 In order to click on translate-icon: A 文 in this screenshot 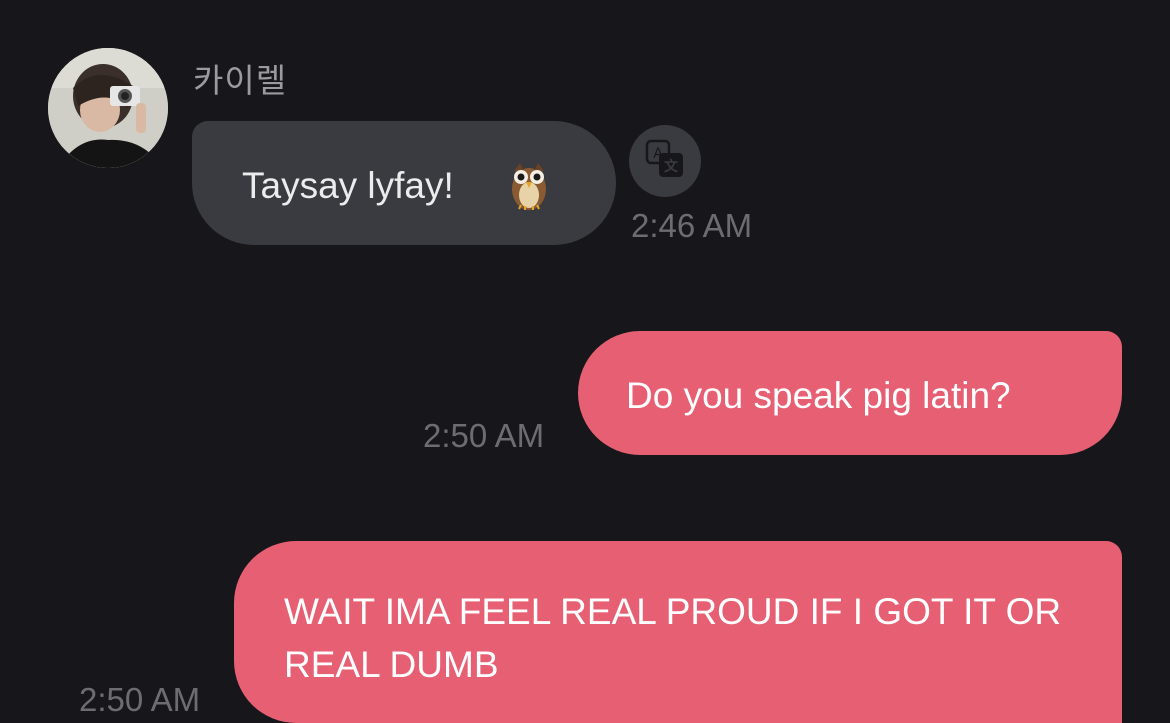, I will do `click(664, 158)`.